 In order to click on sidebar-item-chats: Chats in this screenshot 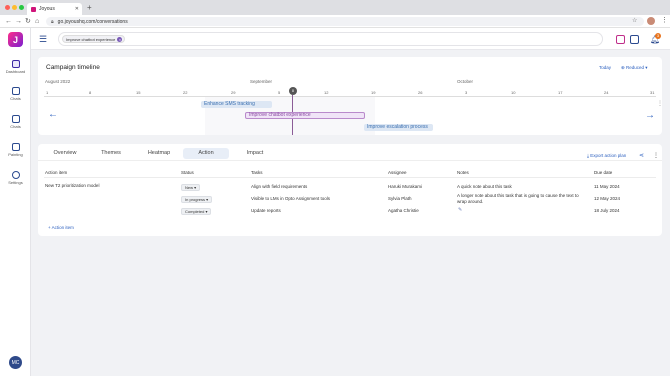, I will do `click(15, 94)`.